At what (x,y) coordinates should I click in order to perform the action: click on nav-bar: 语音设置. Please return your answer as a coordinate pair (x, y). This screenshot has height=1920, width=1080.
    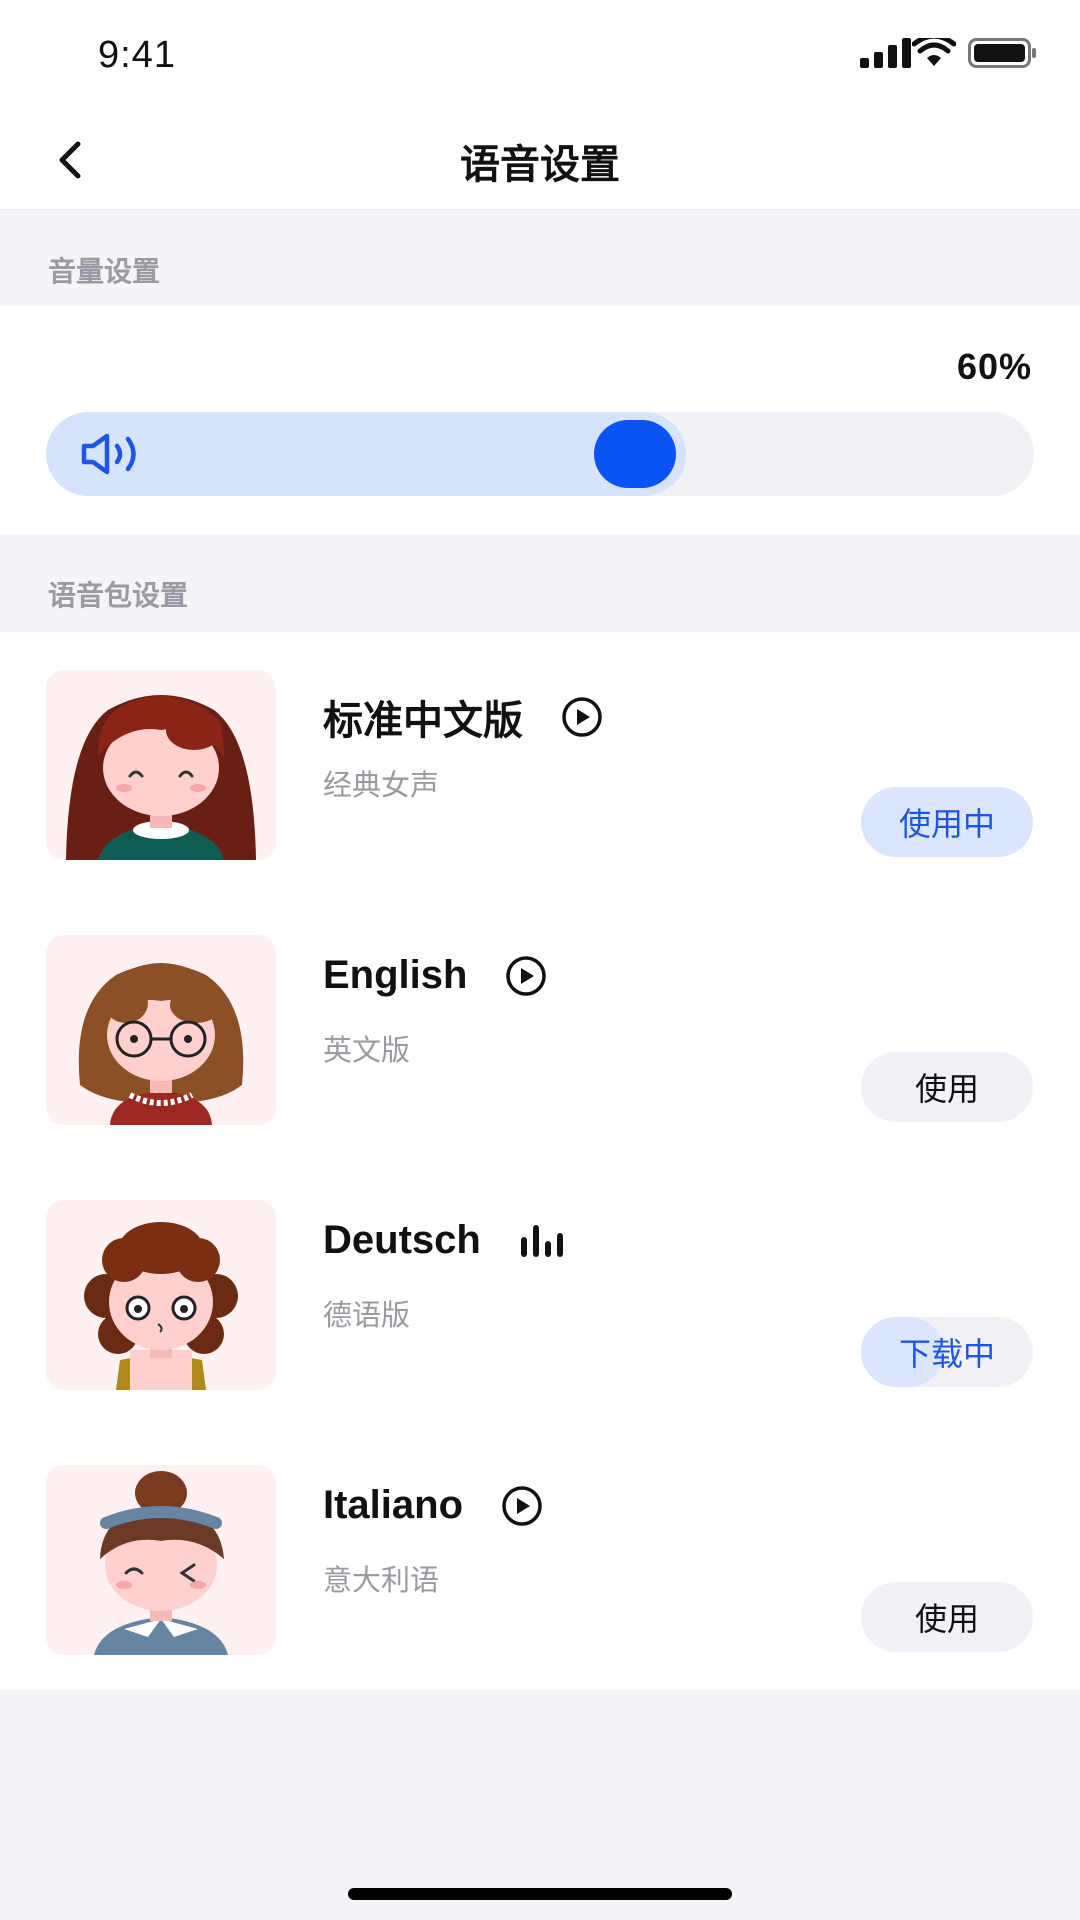
    Looking at the image, I should click on (540, 160).